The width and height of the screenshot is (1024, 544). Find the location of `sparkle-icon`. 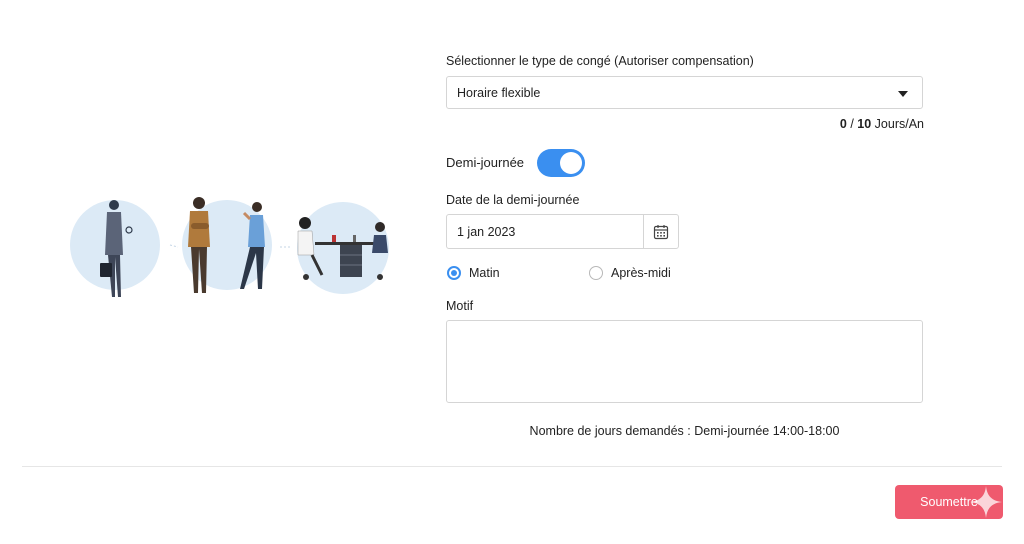

sparkle-icon is located at coordinates (986, 502).